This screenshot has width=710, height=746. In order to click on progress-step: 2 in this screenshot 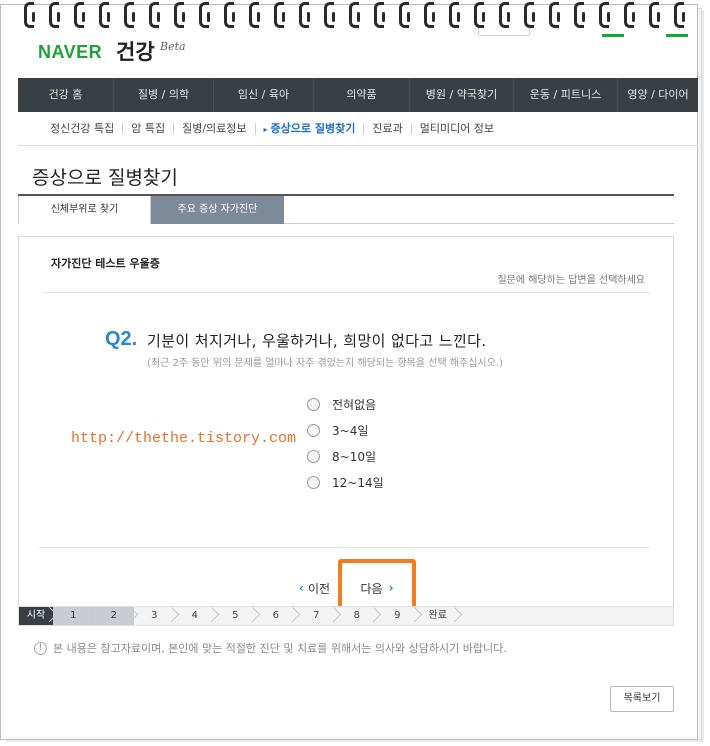, I will do `click(113, 616)`.